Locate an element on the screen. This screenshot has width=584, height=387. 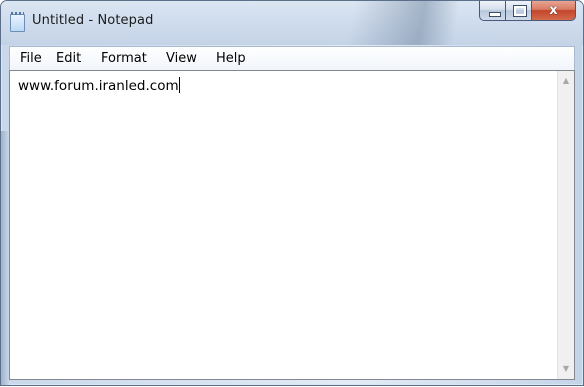
close-button: x is located at coordinates (554, 11).